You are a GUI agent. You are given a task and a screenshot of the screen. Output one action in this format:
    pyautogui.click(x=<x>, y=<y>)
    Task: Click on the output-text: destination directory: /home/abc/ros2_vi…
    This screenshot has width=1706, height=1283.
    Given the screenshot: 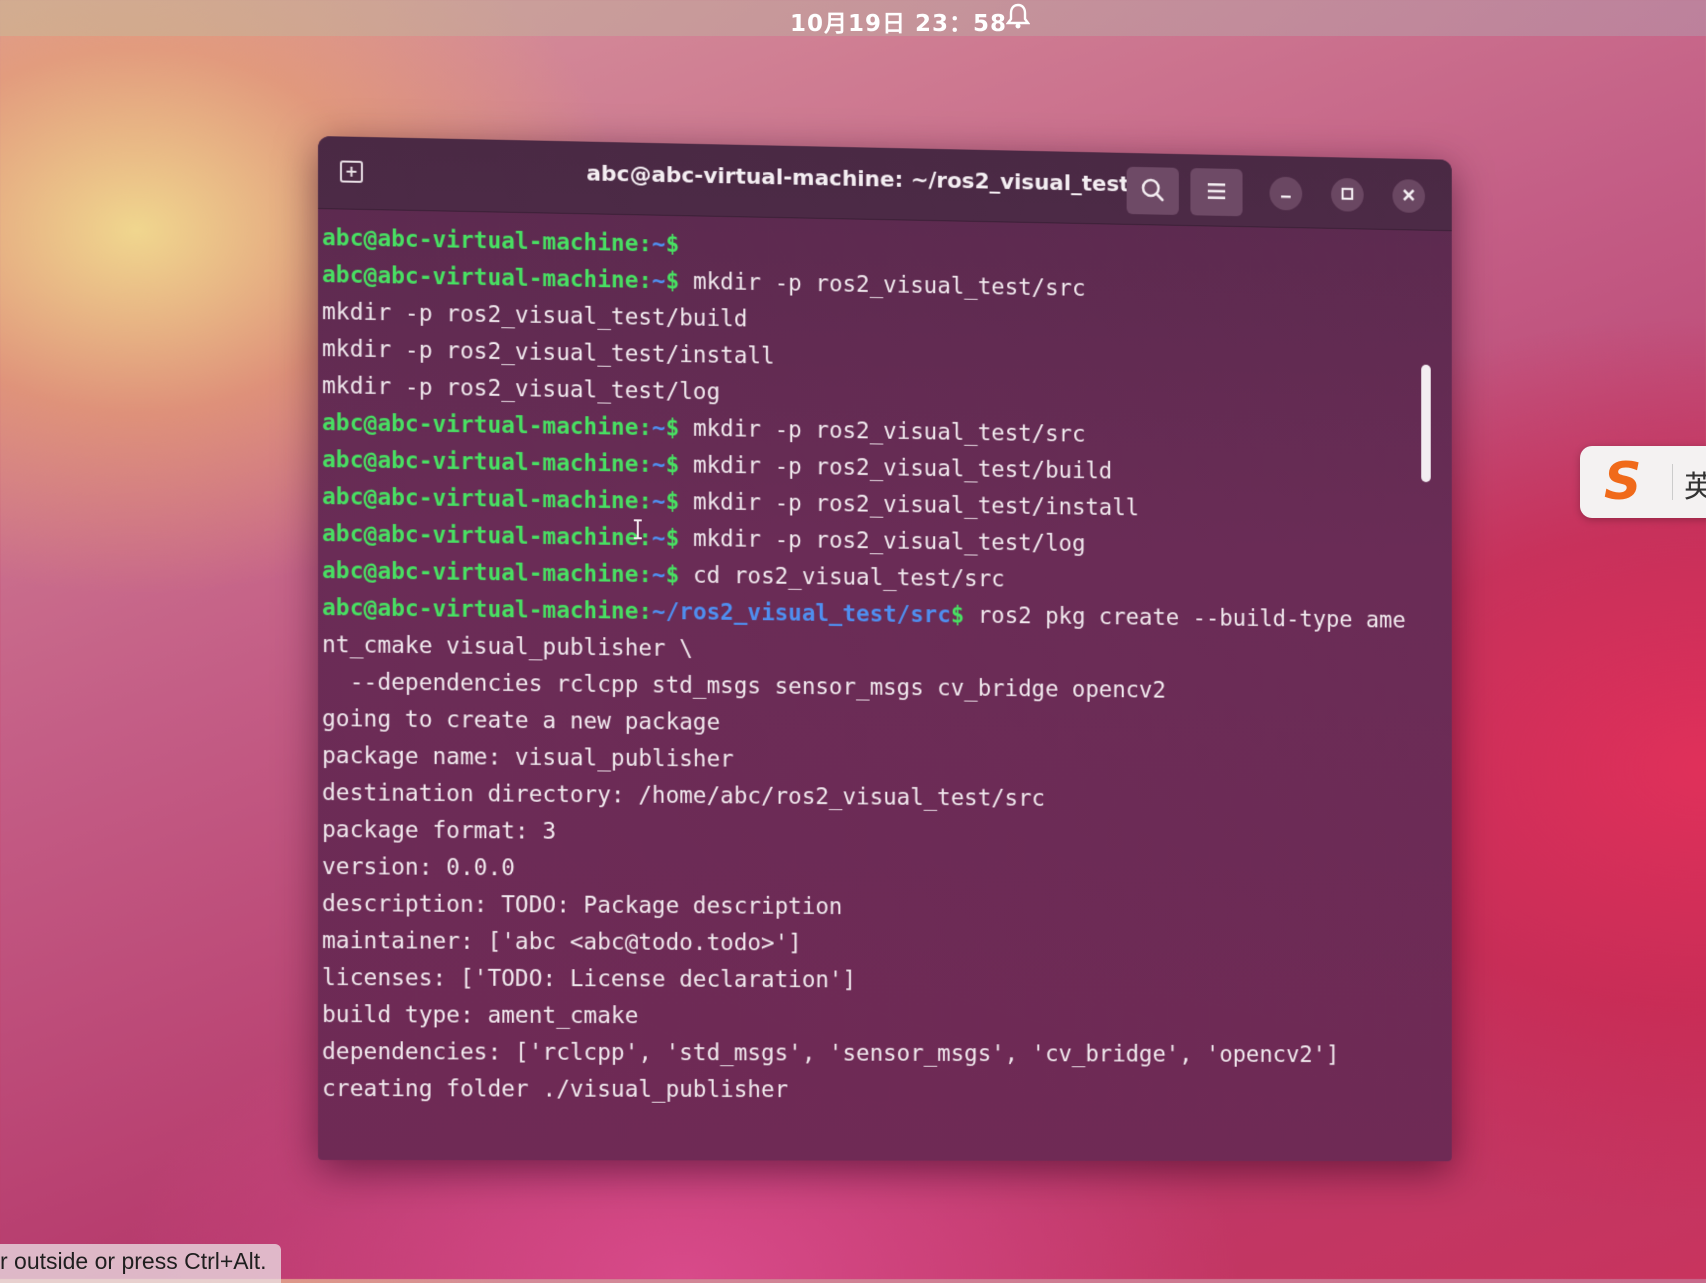 What is the action you would take?
    pyautogui.click(x=683, y=796)
    